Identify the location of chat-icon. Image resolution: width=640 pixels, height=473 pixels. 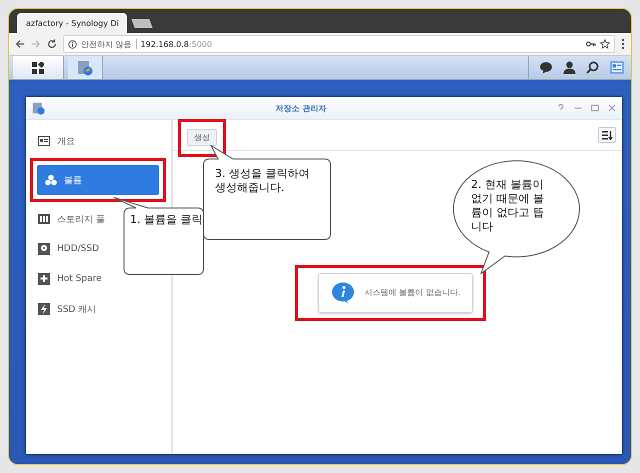
(546, 67).